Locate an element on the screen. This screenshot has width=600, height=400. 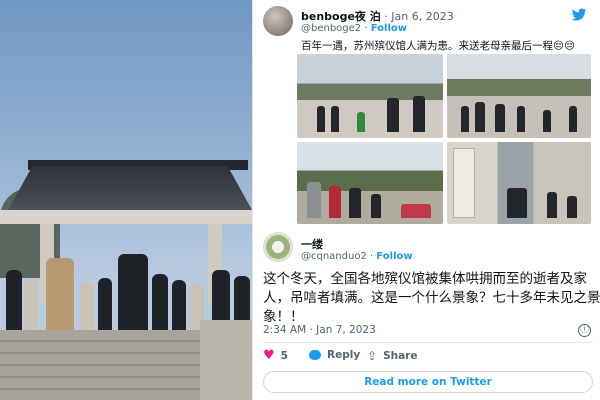
like-button: ♥ 5 is located at coordinates (275, 355).